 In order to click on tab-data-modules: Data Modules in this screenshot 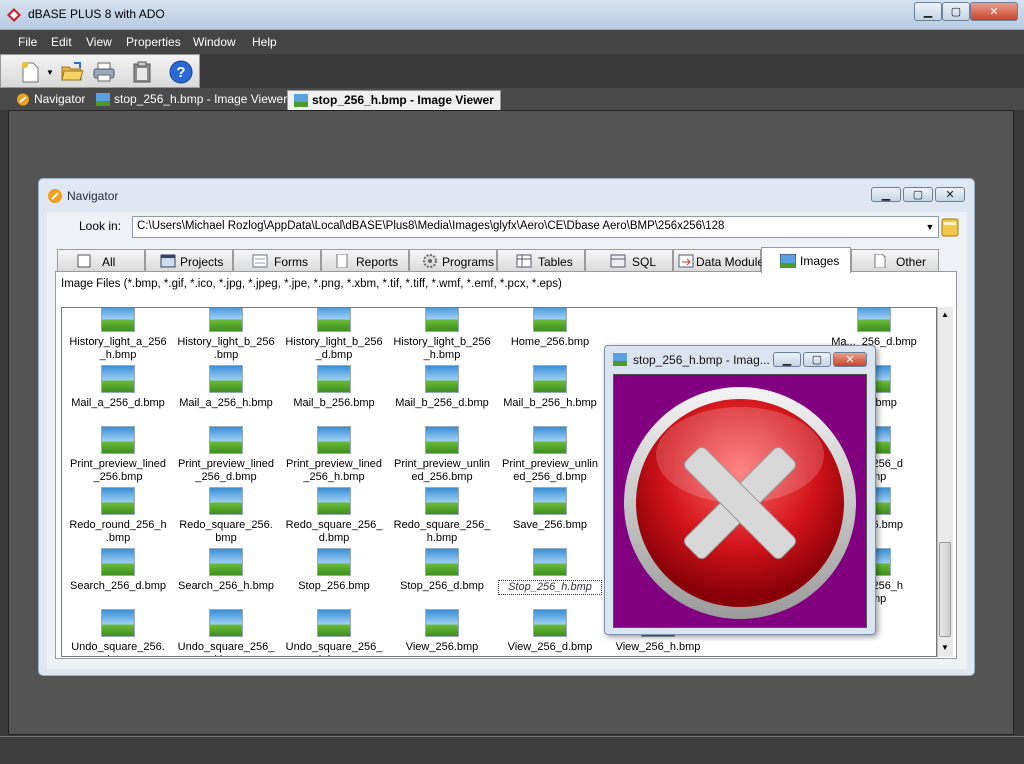, I will do `click(721, 260)`.